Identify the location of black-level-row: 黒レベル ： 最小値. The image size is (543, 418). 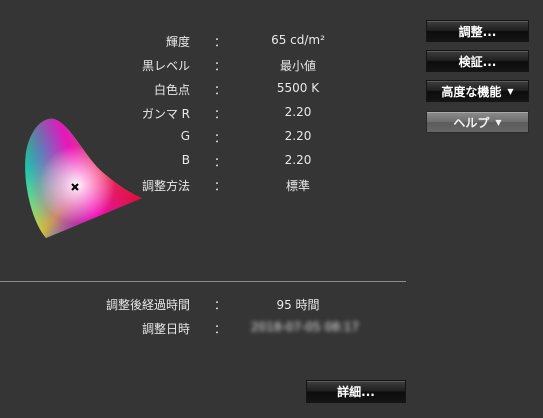
(210, 67).